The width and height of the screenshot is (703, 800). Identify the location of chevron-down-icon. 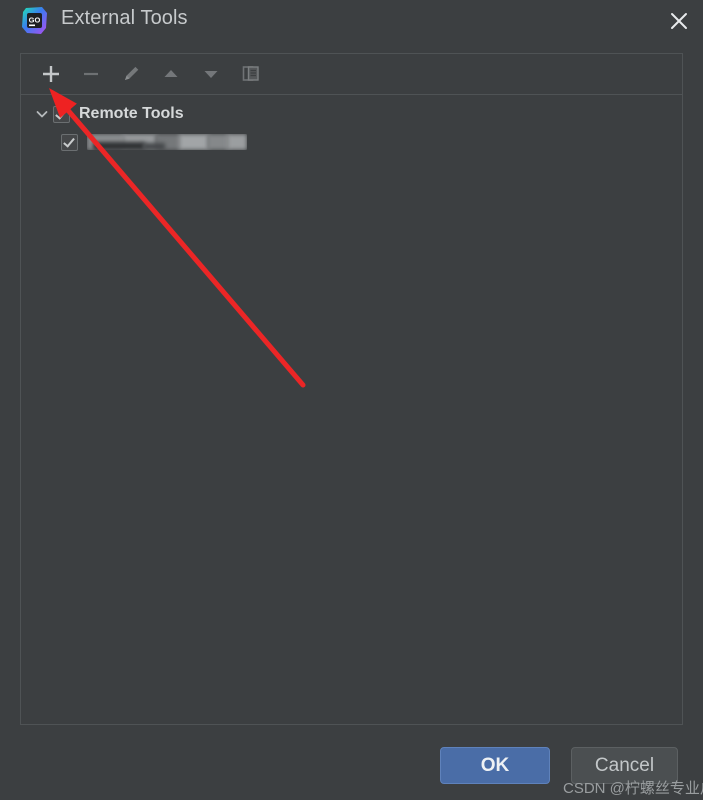
(42, 114).